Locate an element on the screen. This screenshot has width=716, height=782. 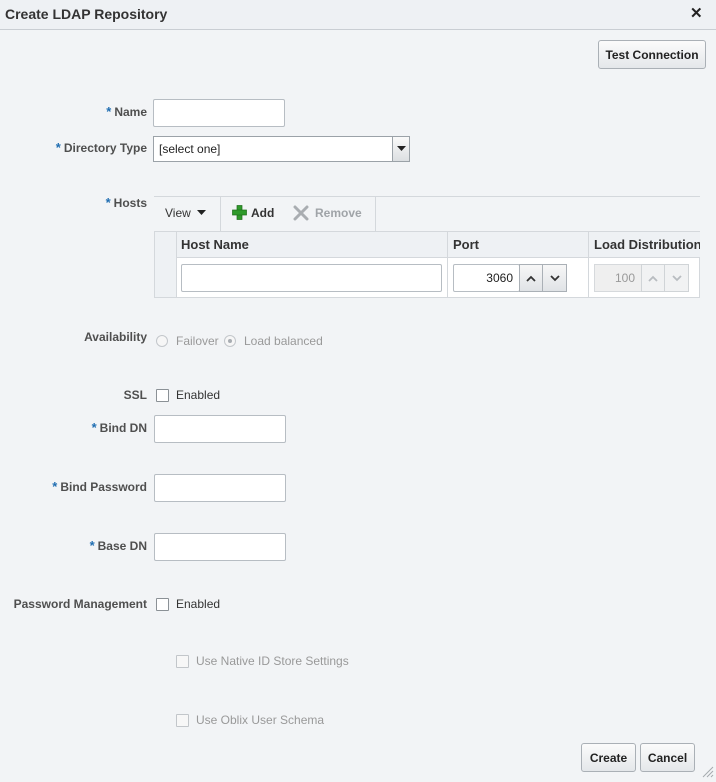
password-management-checkbox is located at coordinates (162, 604).